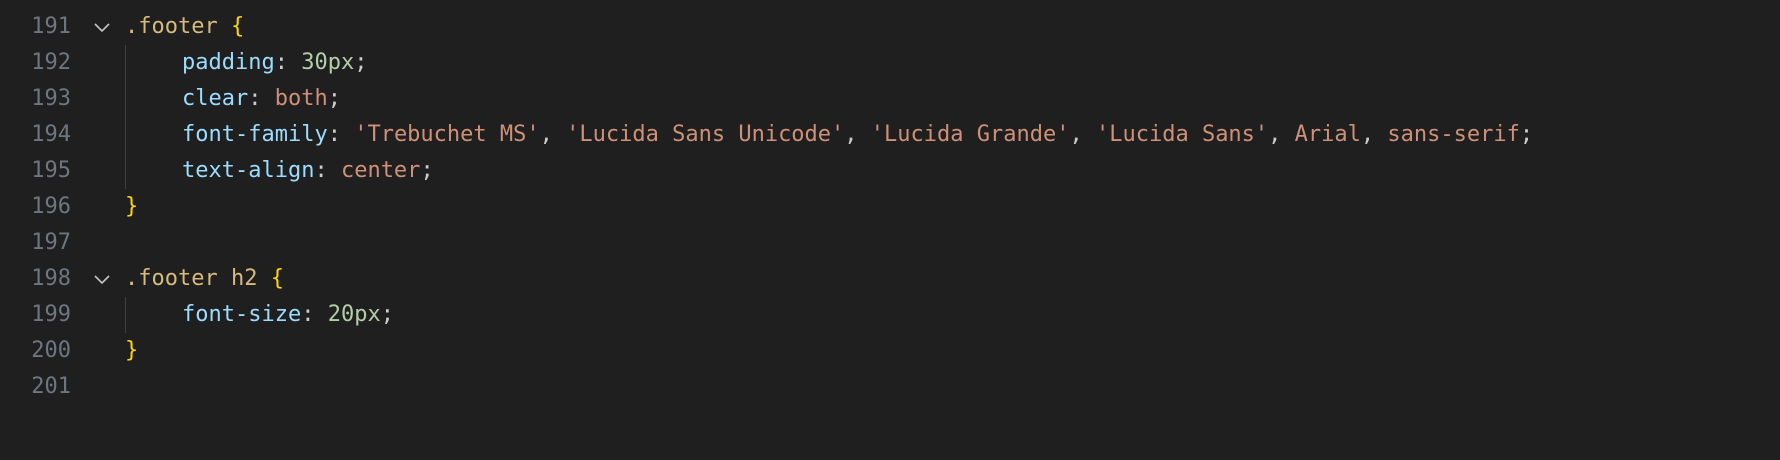  I want to click on code-line: 190, so click(890, 4).